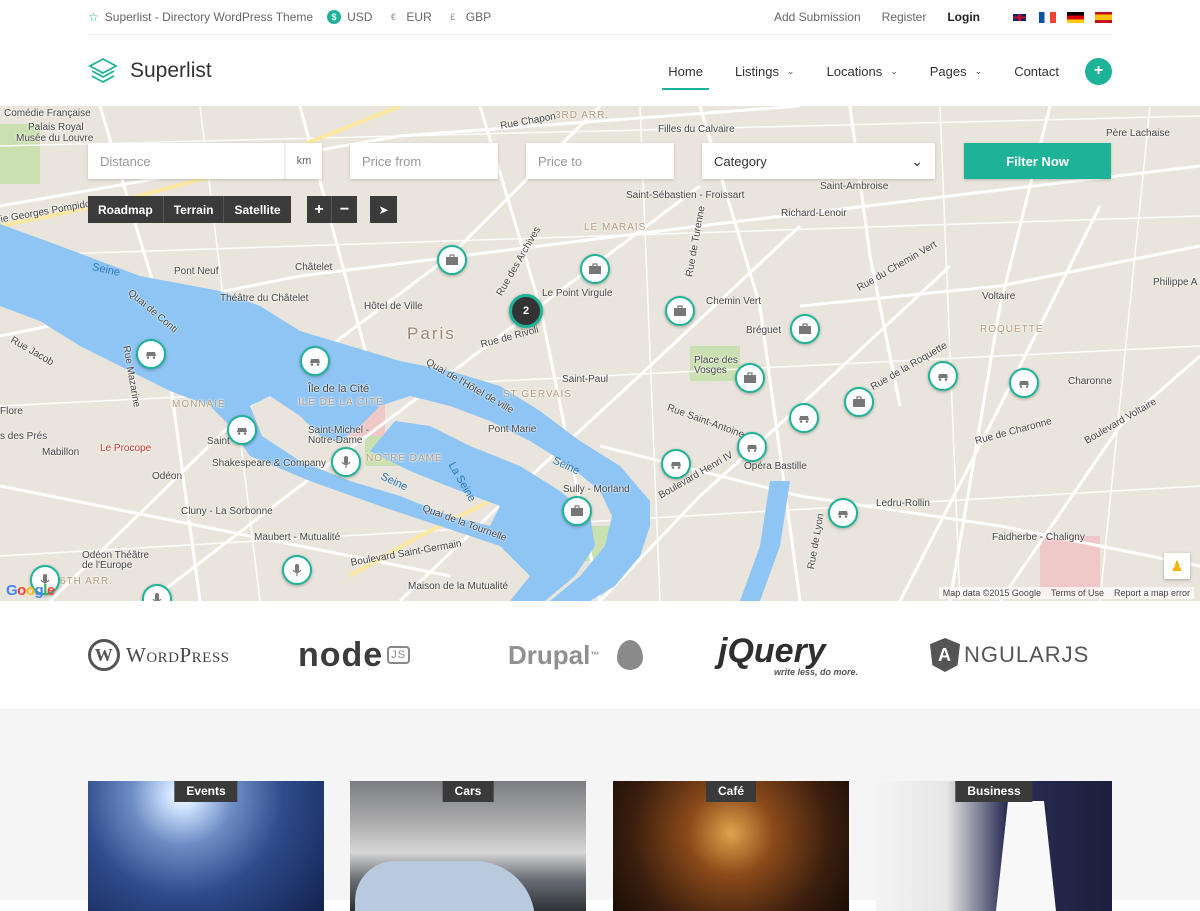 The image size is (1200, 911). I want to click on currency-gbp: £ GBP, so click(468, 17).